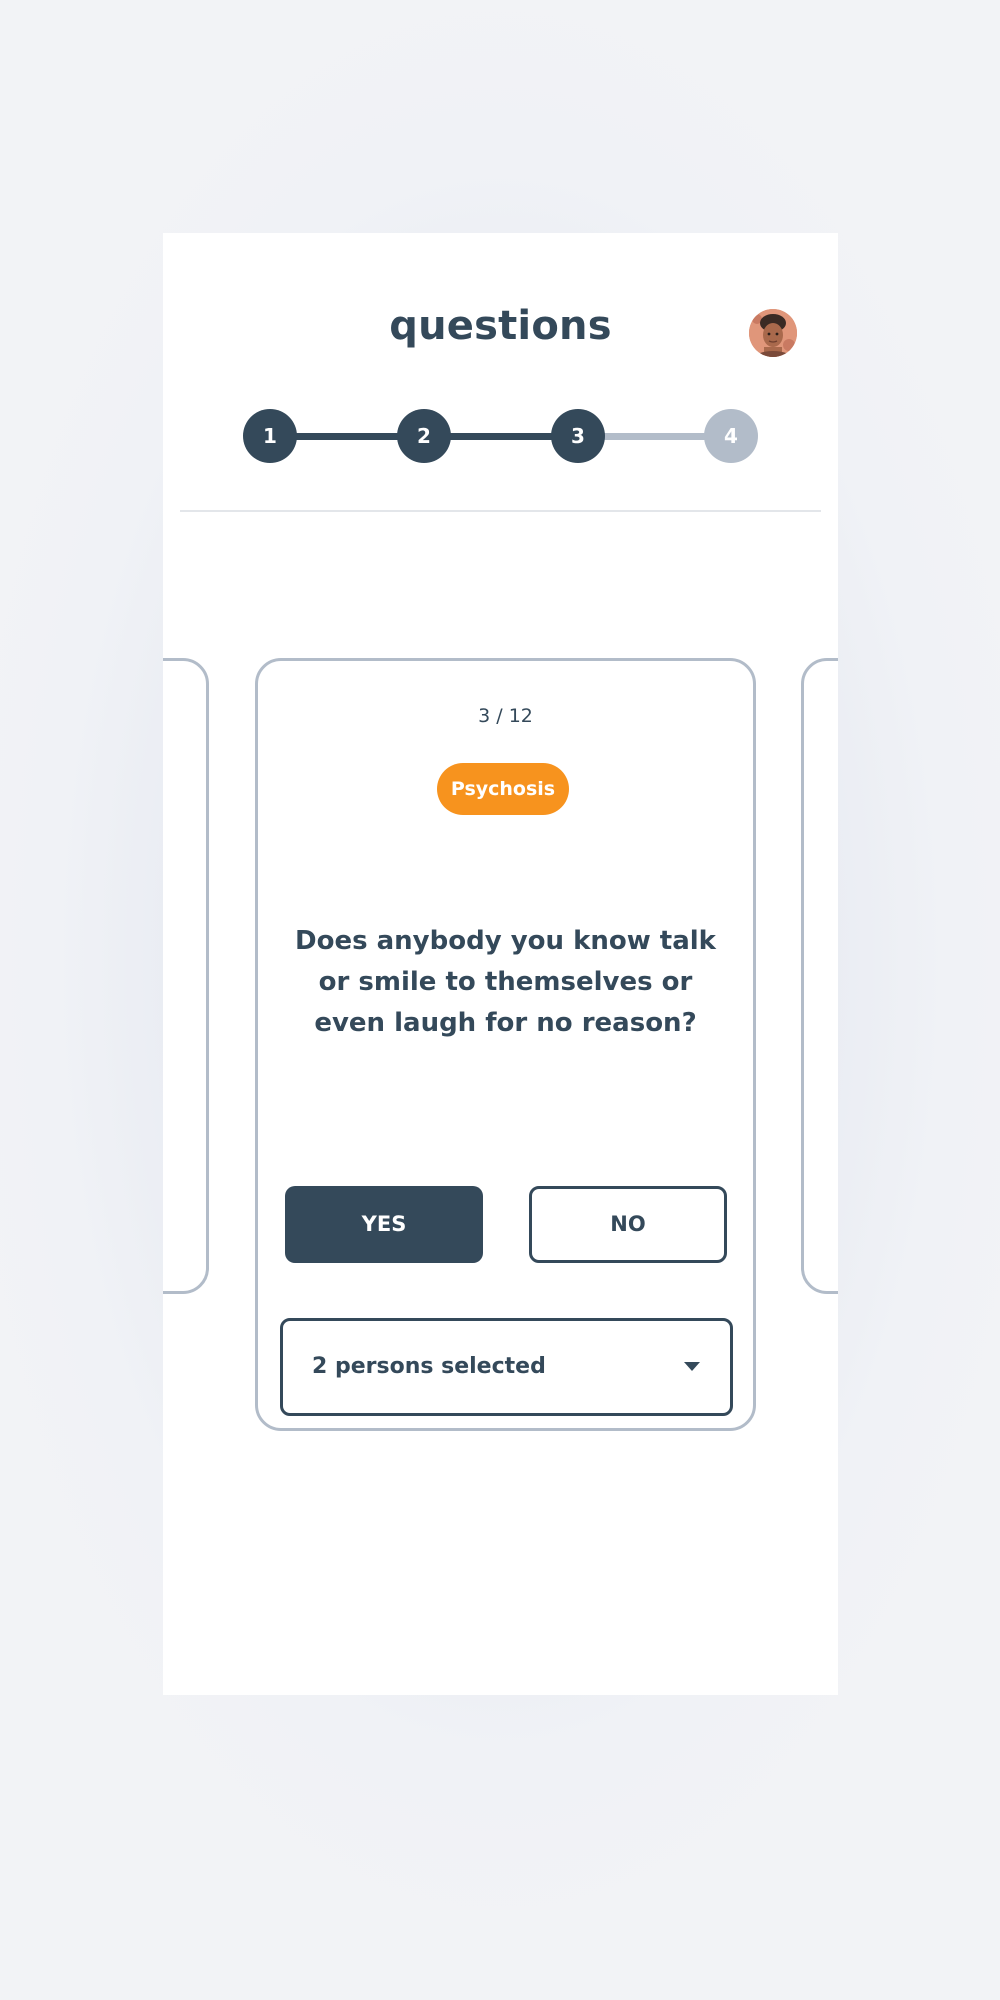 The width and height of the screenshot is (1000, 2000). What do you see at coordinates (692, 1366) in the screenshot?
I see `caret-down-icon` at bounding box center [692, 1366].